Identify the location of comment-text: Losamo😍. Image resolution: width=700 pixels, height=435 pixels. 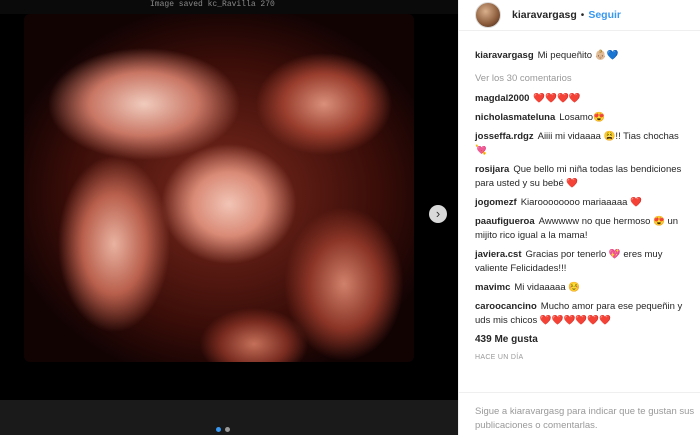
(582, 117).